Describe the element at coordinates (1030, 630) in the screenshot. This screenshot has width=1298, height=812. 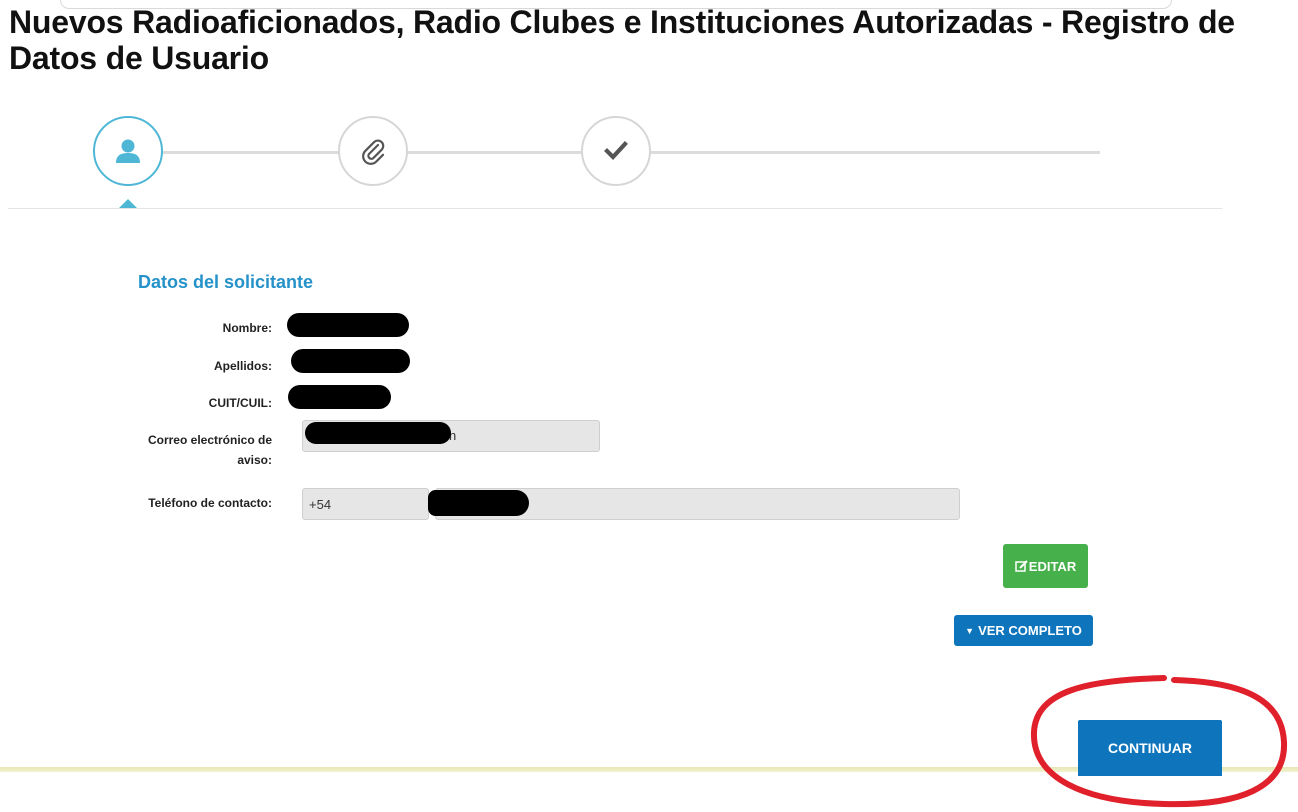
I see `view-full-button-label: VER COMPLETO` at that location.